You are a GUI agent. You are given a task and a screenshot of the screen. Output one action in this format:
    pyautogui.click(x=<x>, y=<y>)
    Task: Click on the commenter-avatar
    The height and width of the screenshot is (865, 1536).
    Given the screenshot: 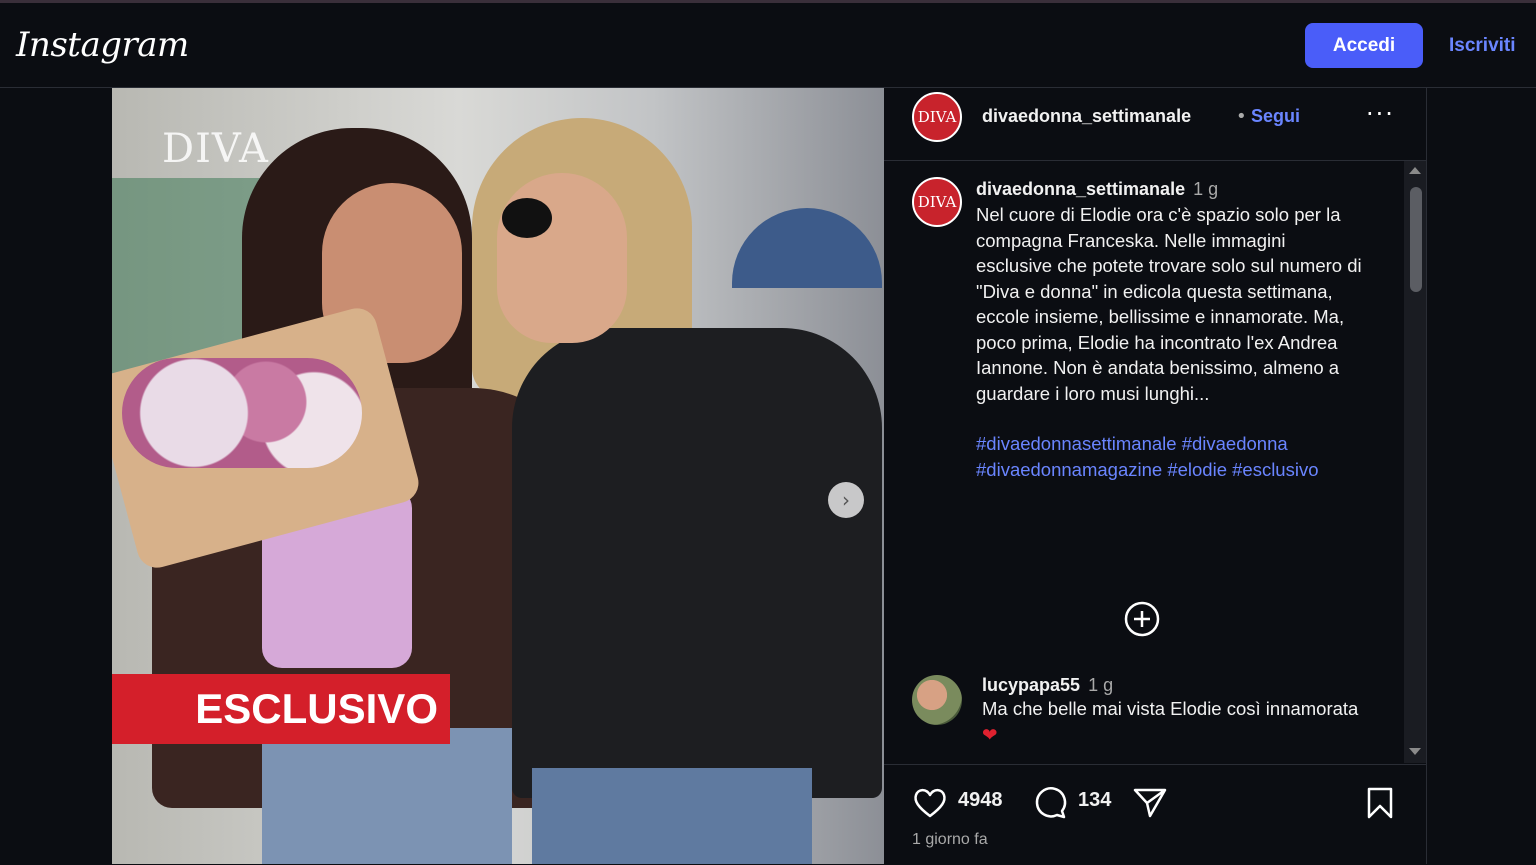 What is the action you would take?
    pyautogui.click(x=937, y=700)
    